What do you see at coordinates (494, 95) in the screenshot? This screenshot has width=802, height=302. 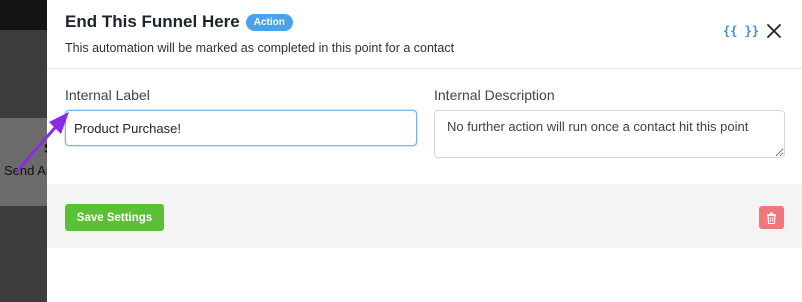 I see `internal-description-heading: Internal Description` at bounding box center [494, 95].